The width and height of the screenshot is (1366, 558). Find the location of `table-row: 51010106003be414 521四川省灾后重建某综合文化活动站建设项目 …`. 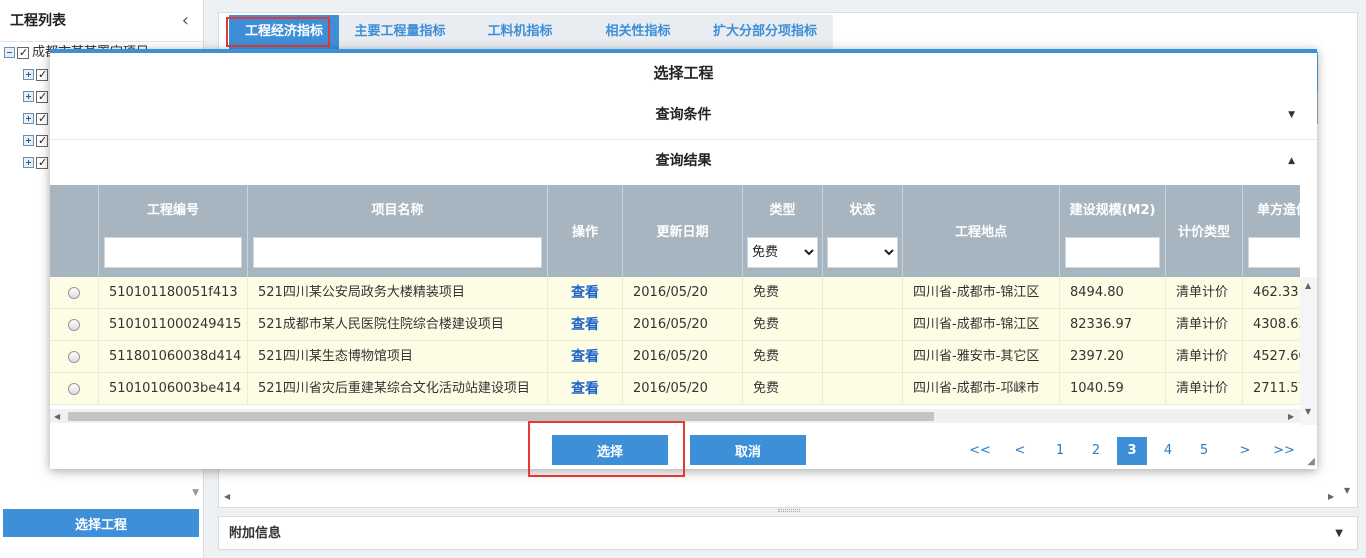

table-row: 51010106003be414 521四川省灾后重建某综合文化活动站建设项目 … is located at coordinates (675, 389).